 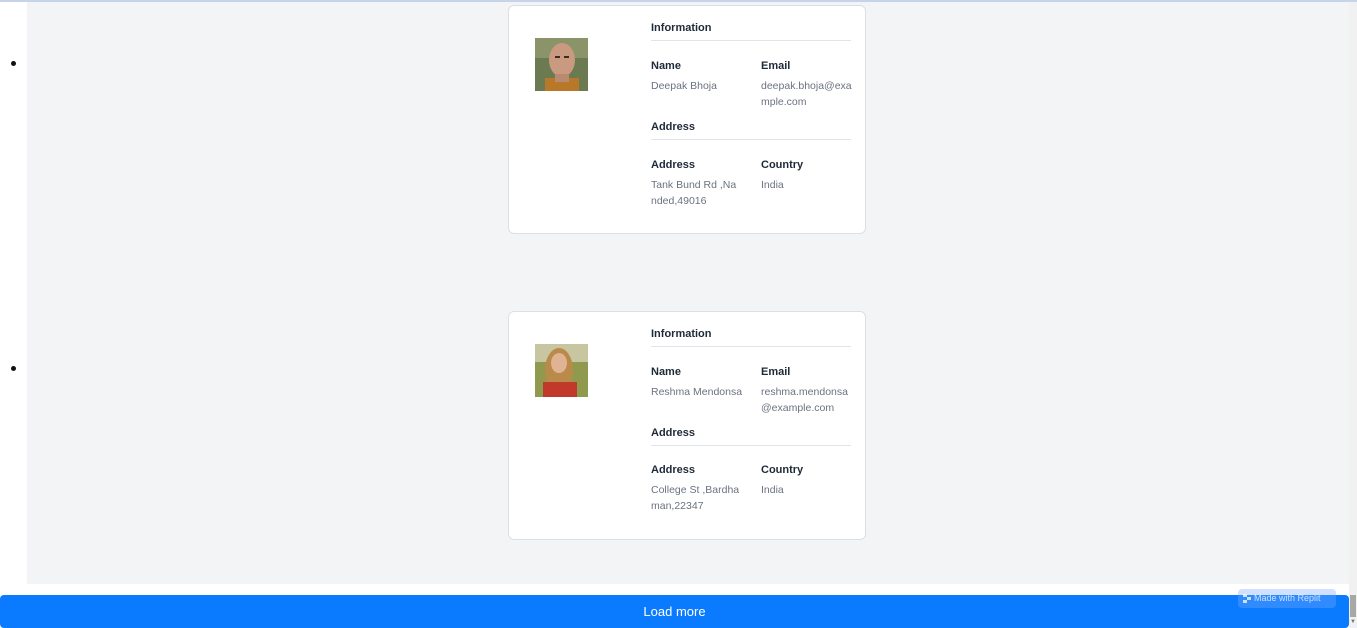 I want to click on email-value: deepak.bhoja@example.com, so click(x=806, y=94).